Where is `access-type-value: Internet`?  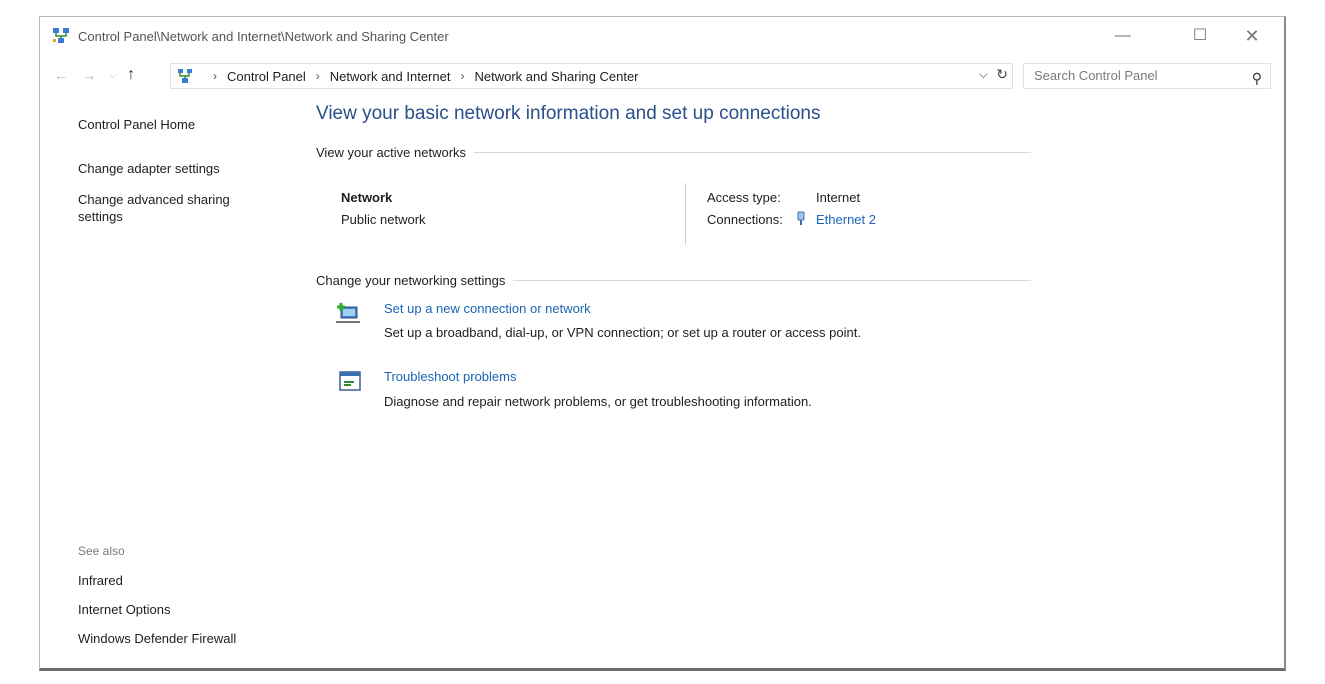
access-type-value: Internet is located at coordinates (838, 197).